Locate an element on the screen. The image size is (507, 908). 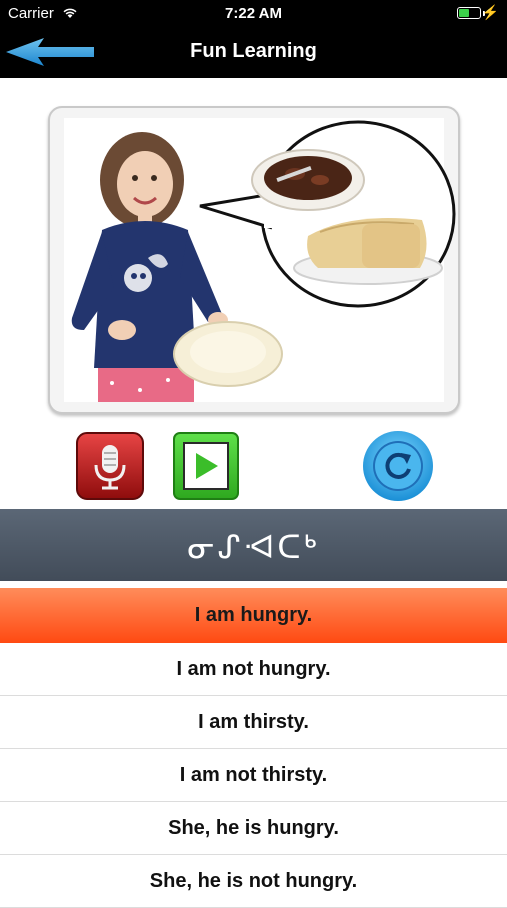
status-bar: Carrier 7:22 AM ⚡ is located at coordinates (253, 14).